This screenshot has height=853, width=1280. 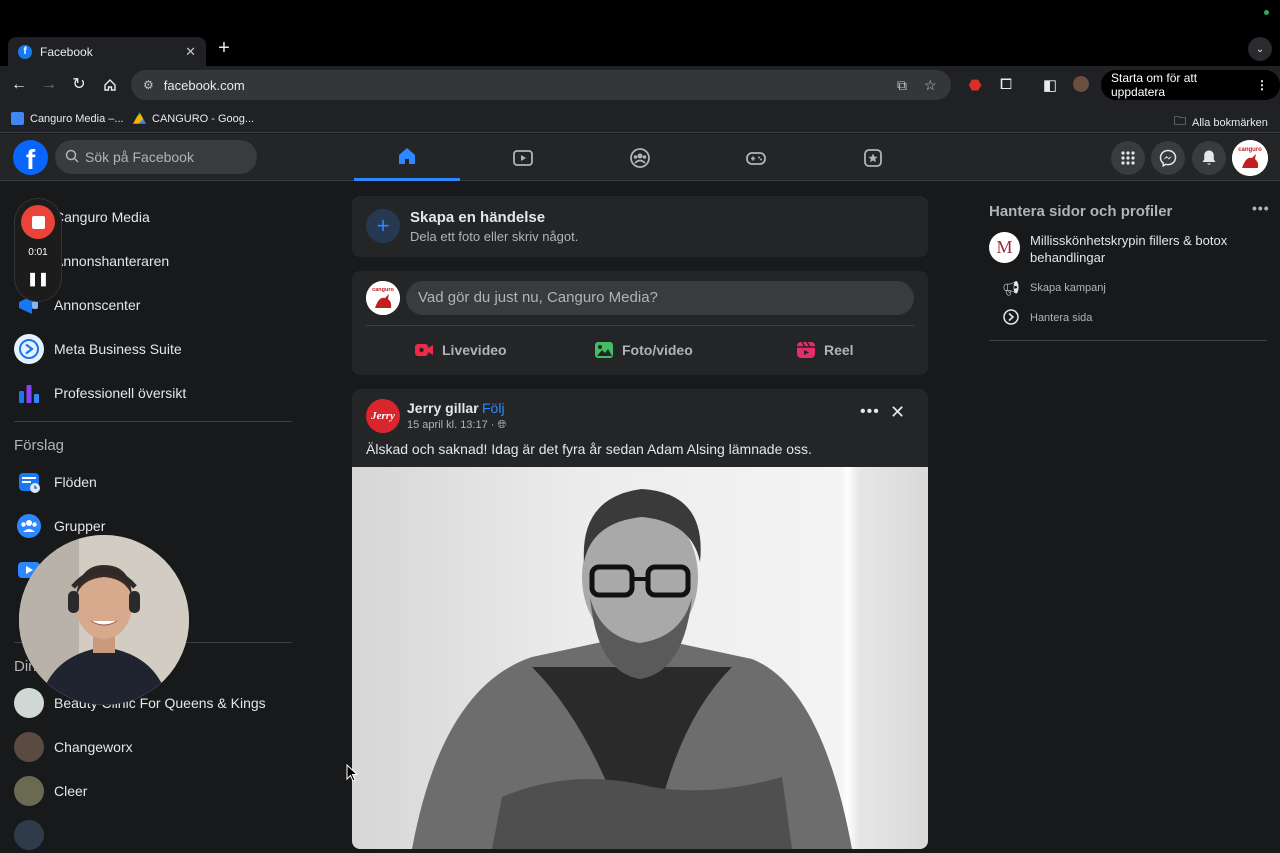 I want to click on url-text: facebook.com, so click(x=204, y=85).